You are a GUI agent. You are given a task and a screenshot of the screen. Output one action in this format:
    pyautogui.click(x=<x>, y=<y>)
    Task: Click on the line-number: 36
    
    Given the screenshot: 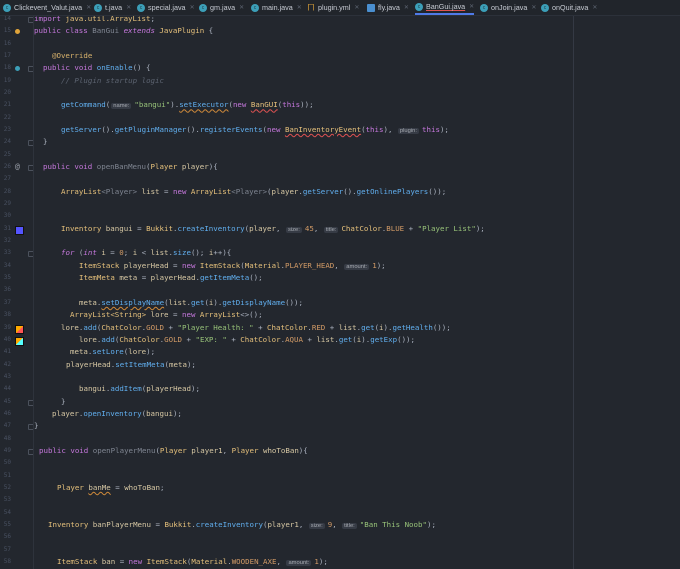 What is the action you would take?
    pyautogui.click(x=5, y=290)
    